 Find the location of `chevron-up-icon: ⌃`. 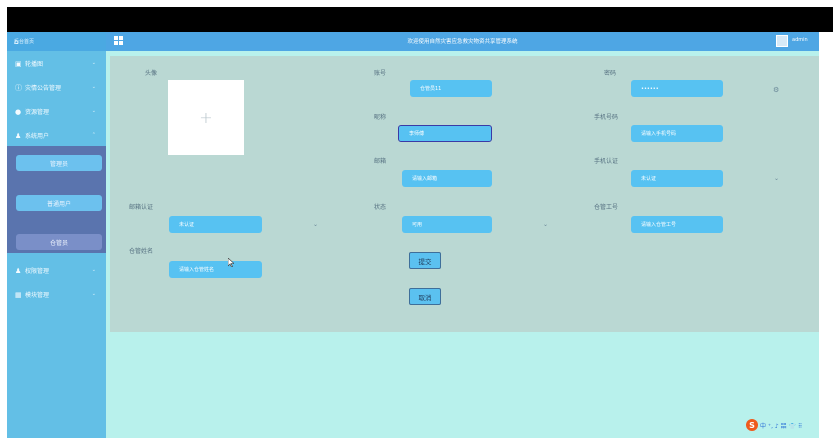

chevron-up-icon: ⌃ is located at coordinates (93, 135).